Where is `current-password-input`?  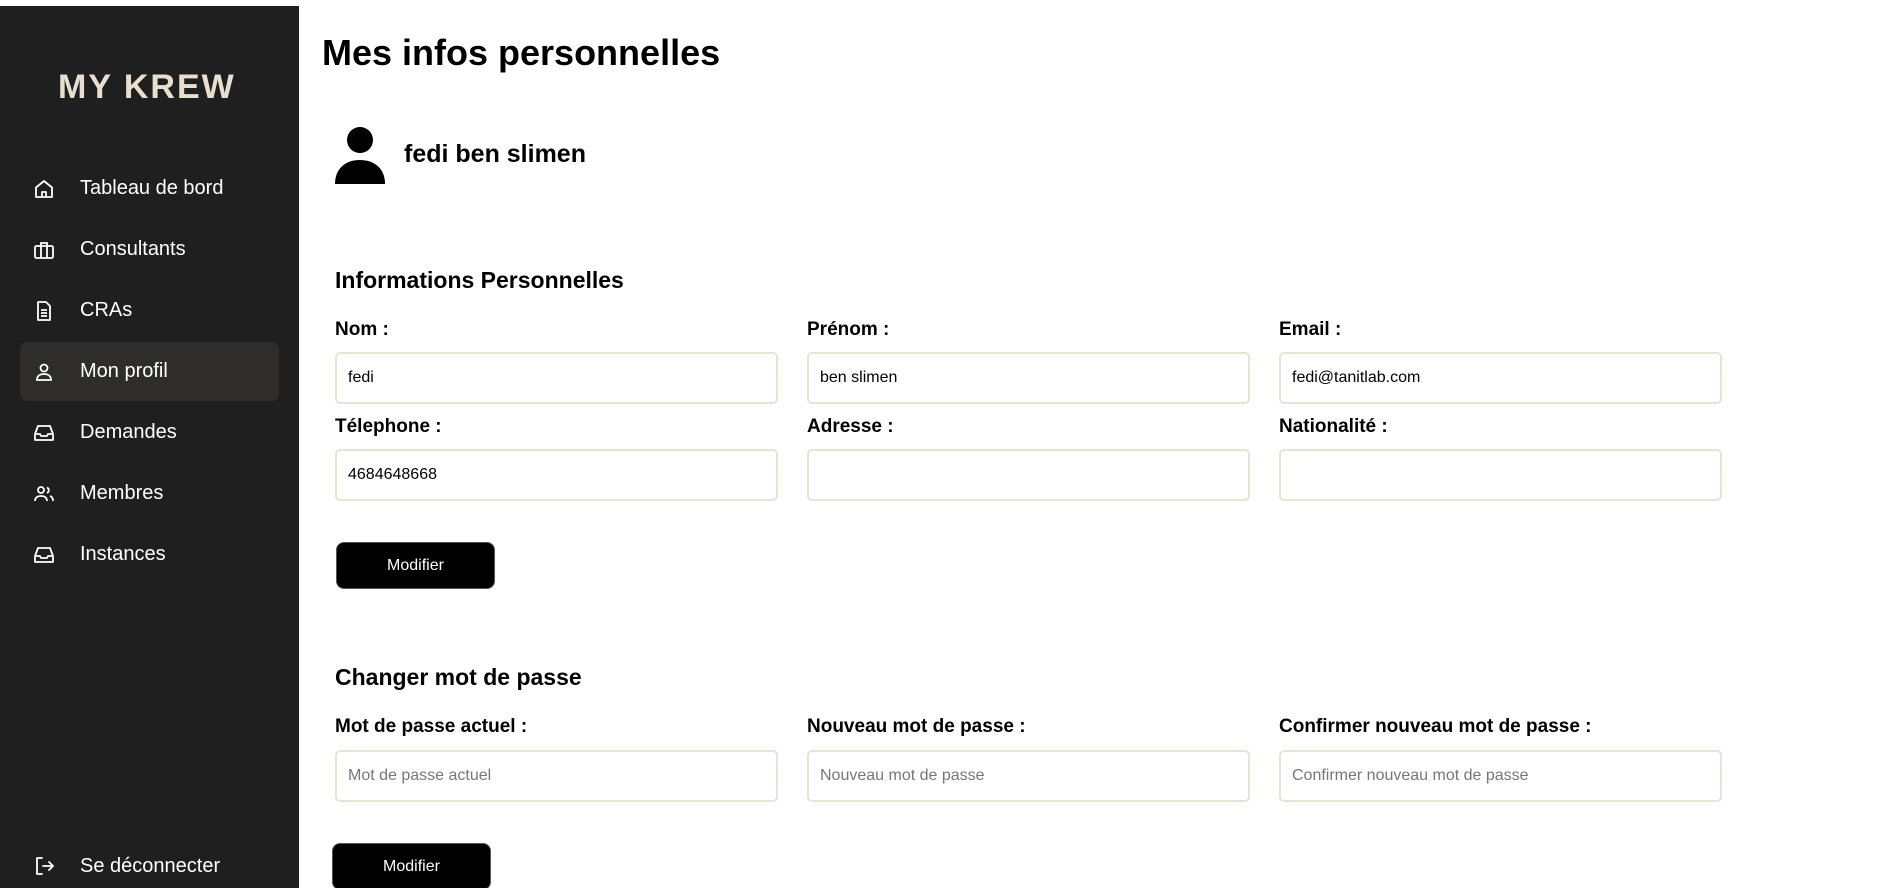 current-password-input is located at coordinates (556, 776).